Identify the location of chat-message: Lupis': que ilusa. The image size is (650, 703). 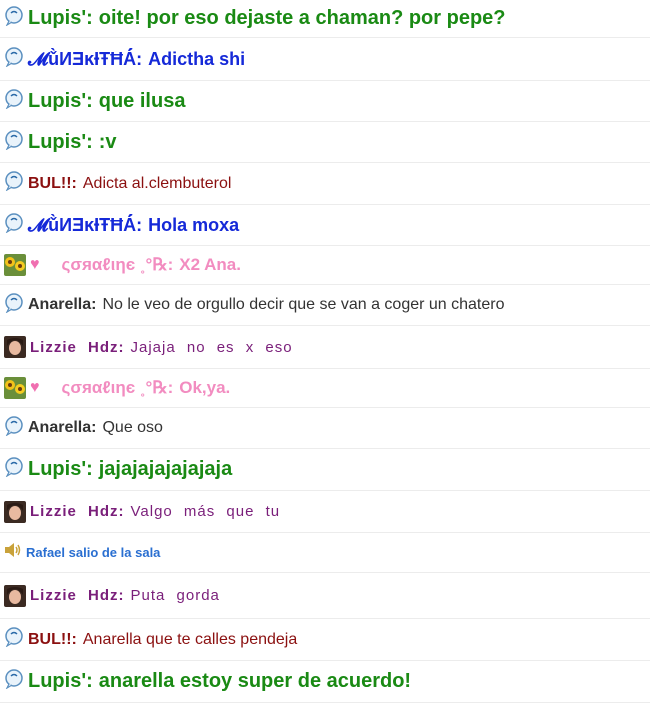
(325, 101).